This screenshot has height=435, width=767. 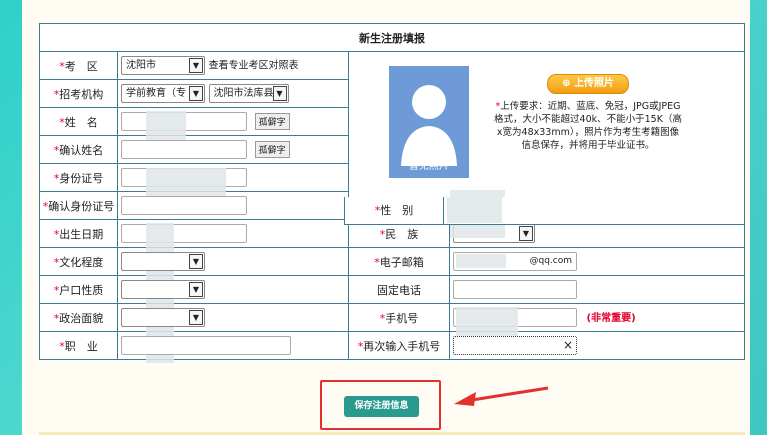 I want to click on form-title: 新生注册填报, so click(x=392, y=37).